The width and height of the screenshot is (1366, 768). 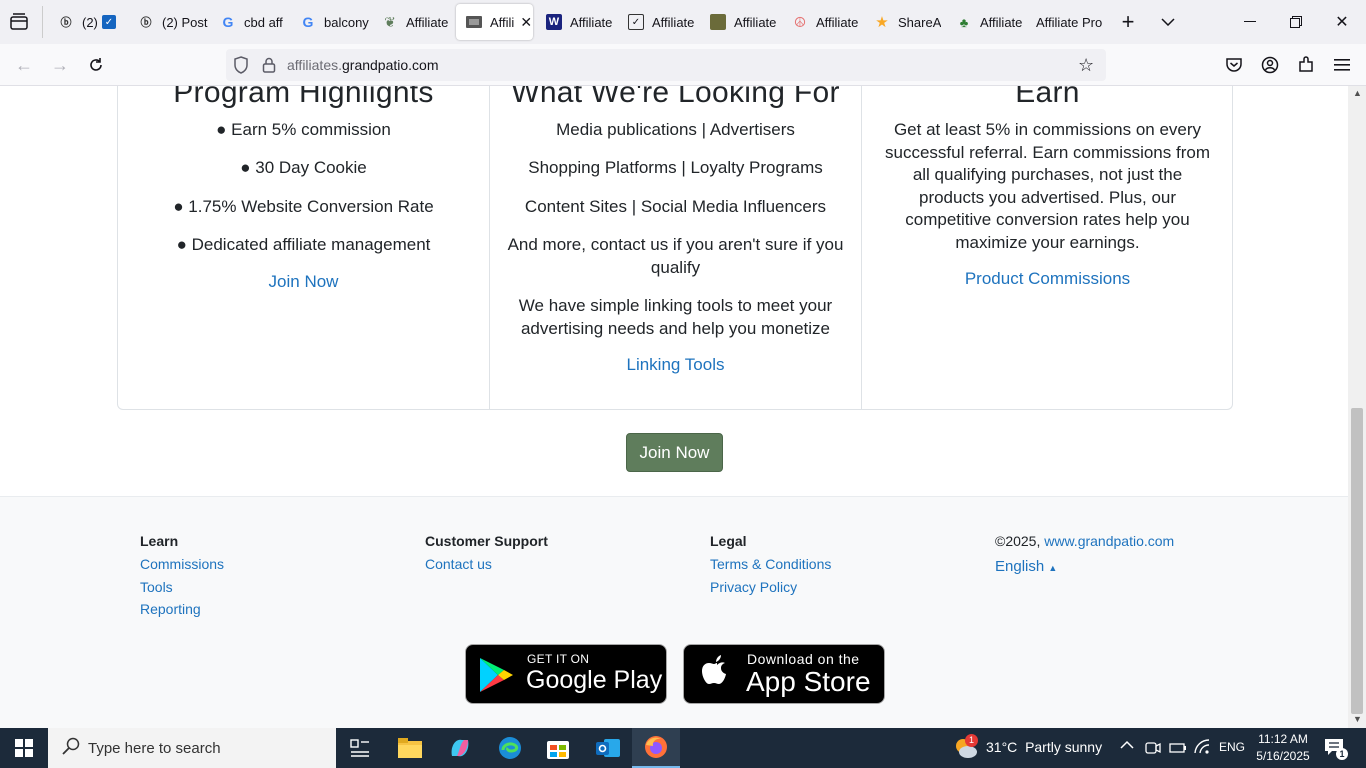 What do you see at coordinates (1234, 65) in the screenshot?
I see `pocket-icon` at bounding box center [1234, 65].